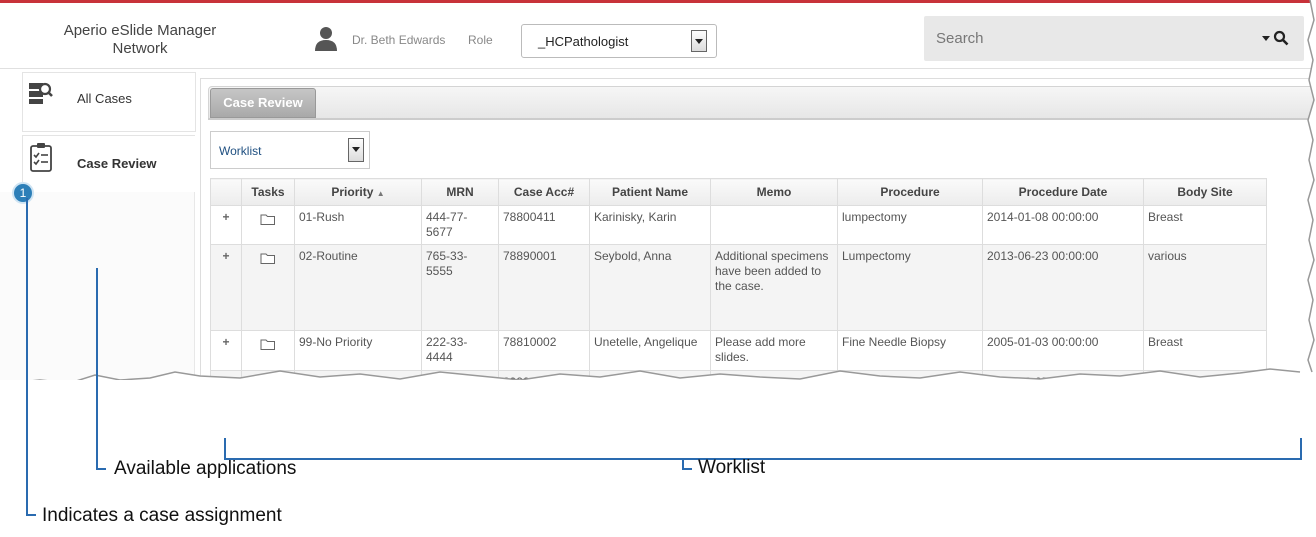 The image size is (1316, 537). Describe the element at coordinates (225, 449) in the screenshot. I see `worklist-bracket-left` at that location.